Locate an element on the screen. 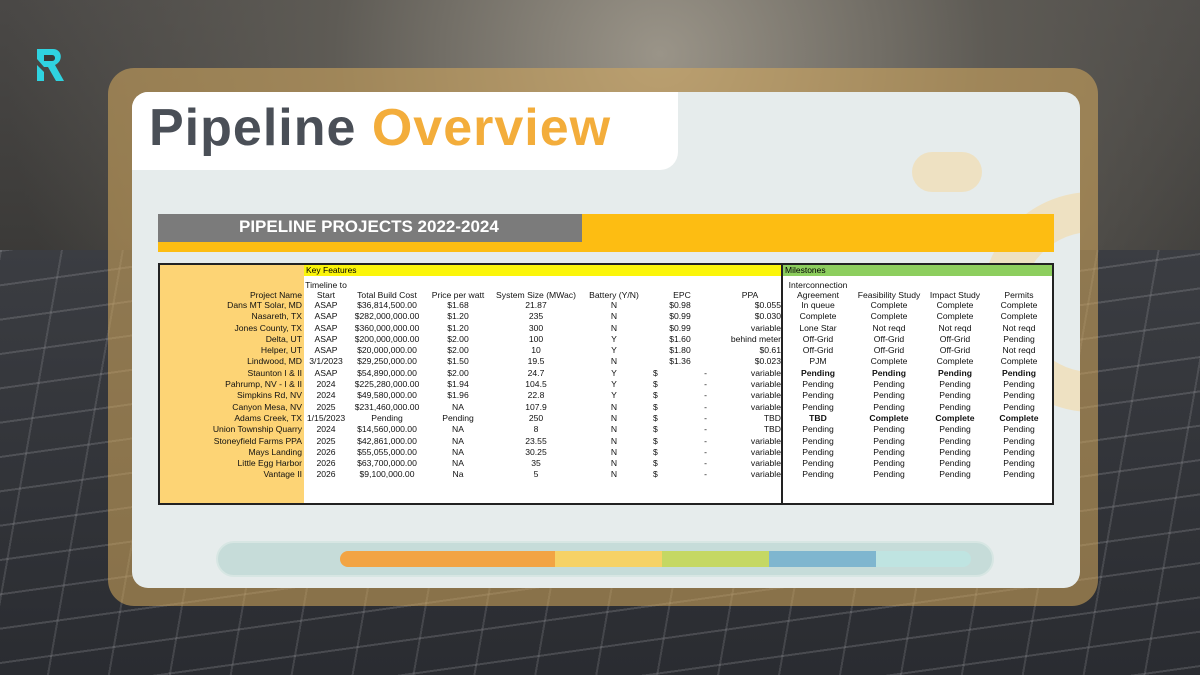  banner-title: PIPELINE PROJECTS 2022-2024 is located at coordinates (369, 226).